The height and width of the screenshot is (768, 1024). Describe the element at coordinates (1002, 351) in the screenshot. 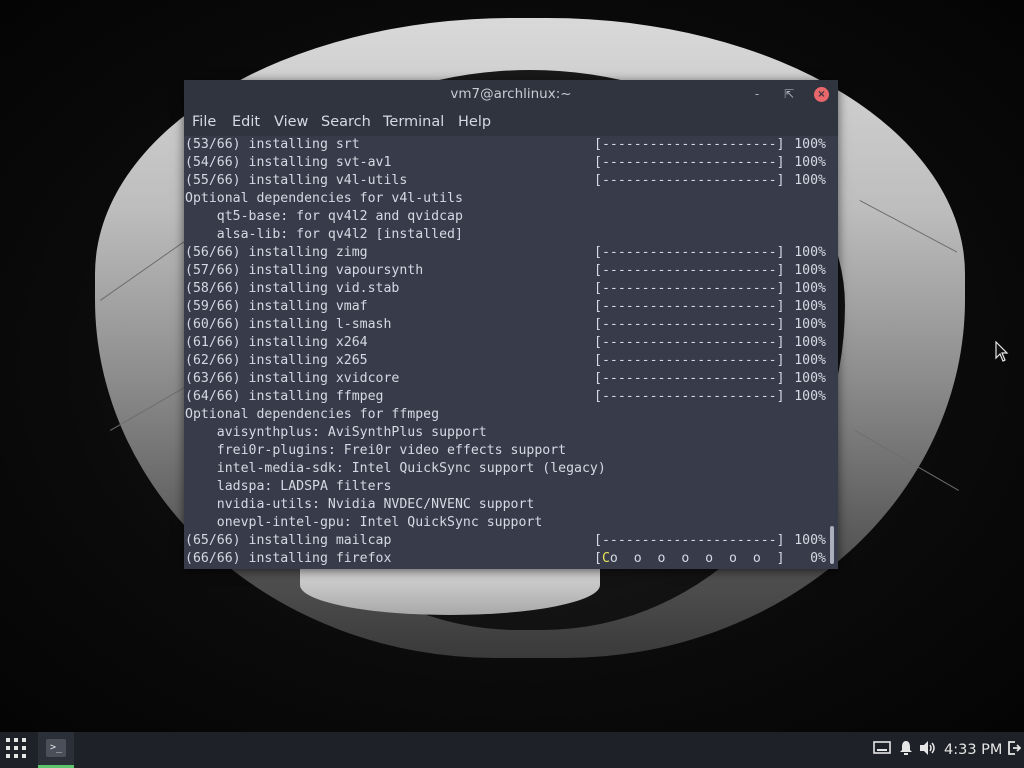

I see `mouse-pointer-icon` at that location.